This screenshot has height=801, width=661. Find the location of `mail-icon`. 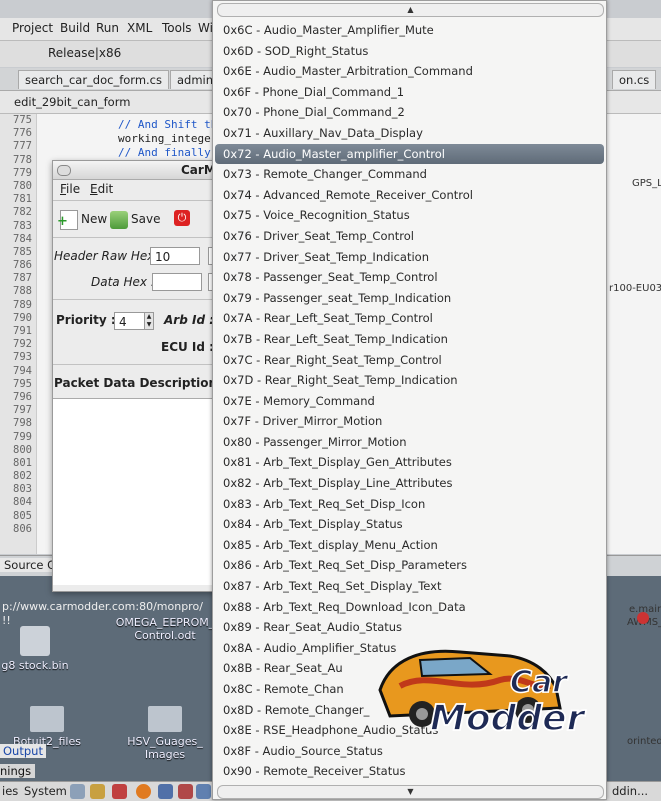

mail-icon is located at coordinates (97, 791).